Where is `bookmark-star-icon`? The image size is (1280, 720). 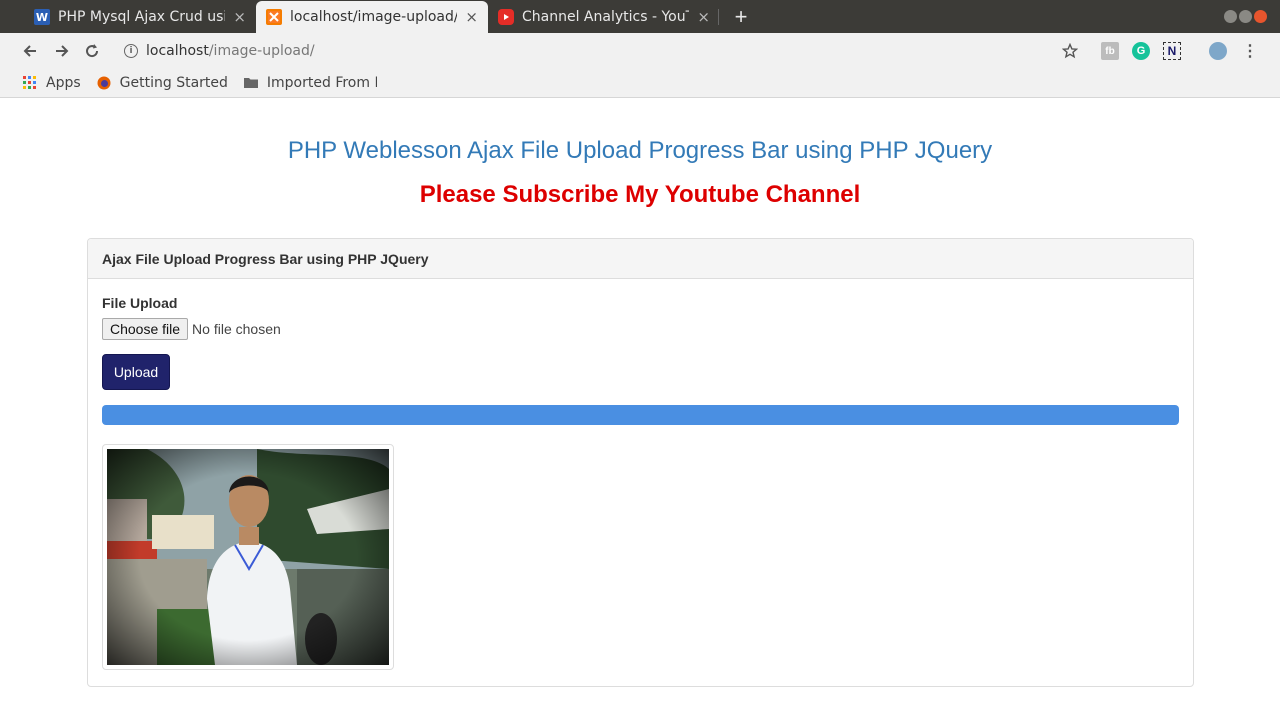
bookmark-star-icon is located at coordinates (1070, 51).